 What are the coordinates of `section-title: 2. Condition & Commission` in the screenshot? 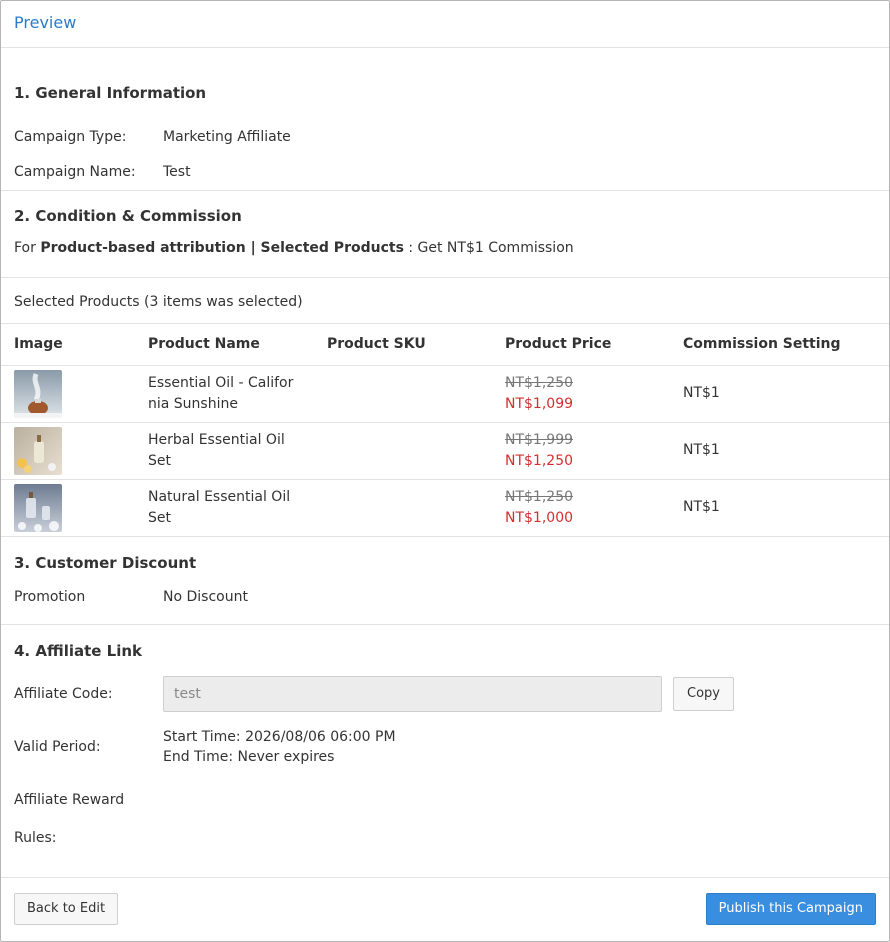 It's located at (128, 216).